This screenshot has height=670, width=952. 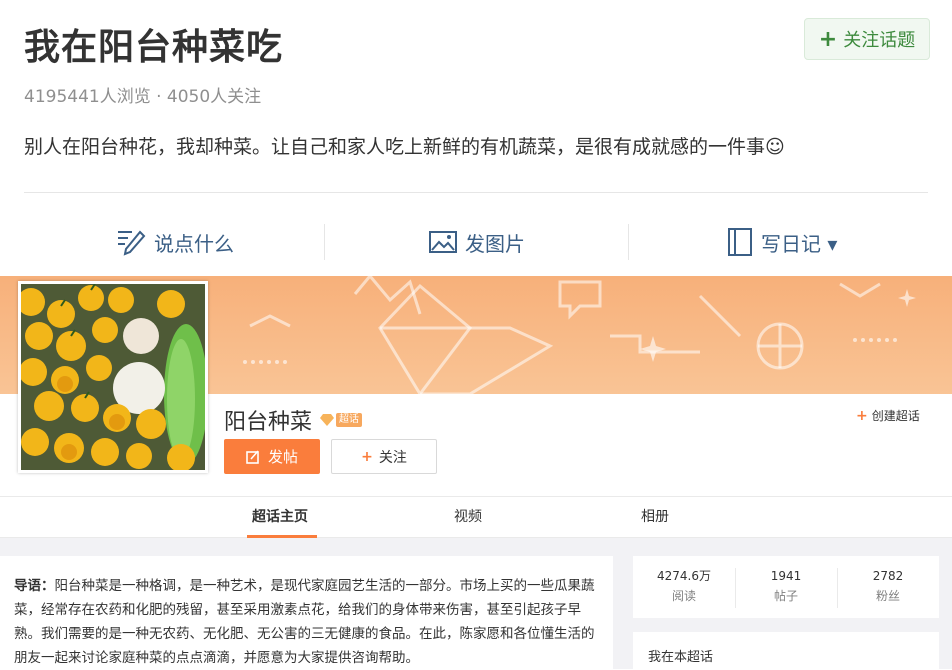 What do you see at coordinates (349, 420) in the screenshot?
I see `super-topic-badge-label: 超话` at bounding box center [349, 420].